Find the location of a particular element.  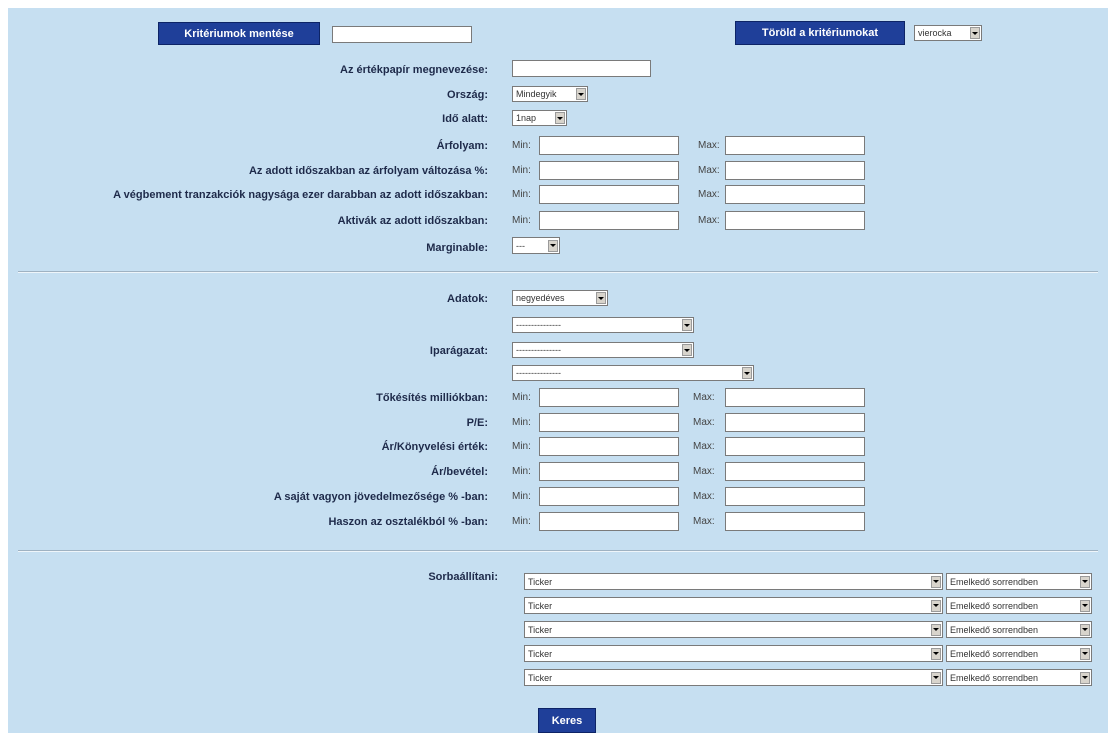

marginable-label: Marginable: is located at coordinates (457, 248).